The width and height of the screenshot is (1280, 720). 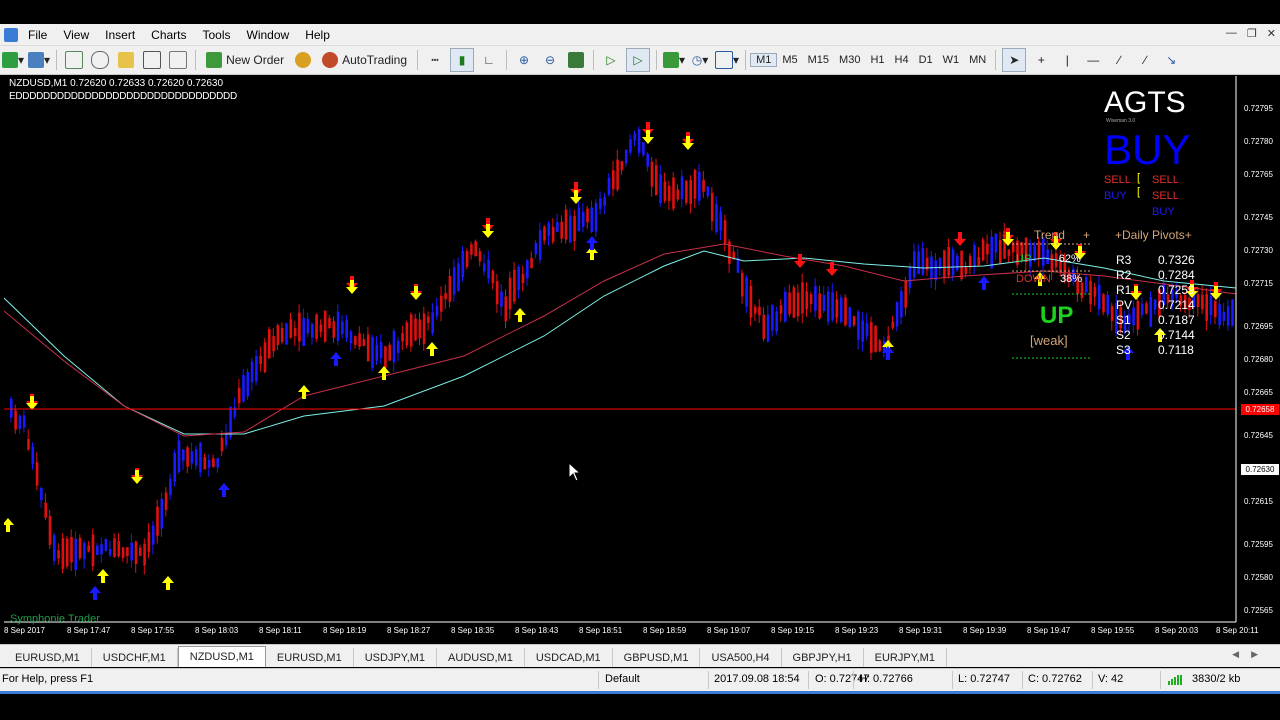 What do you see at coordinates (39, 35) in the screenshot?
I see `menu-file: File` at bounding box center [39, 35].